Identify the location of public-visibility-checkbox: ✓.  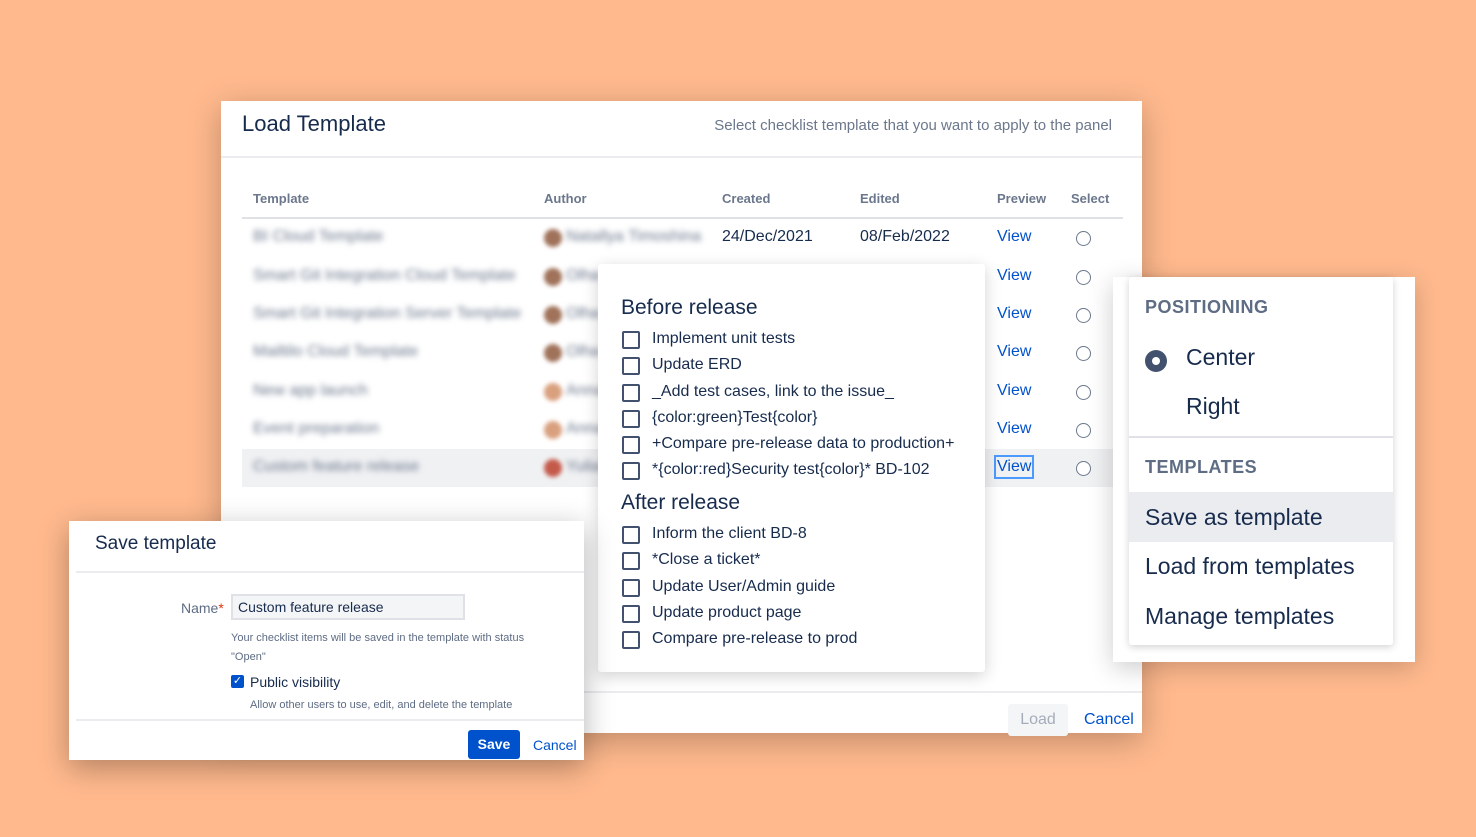
(237, 681).